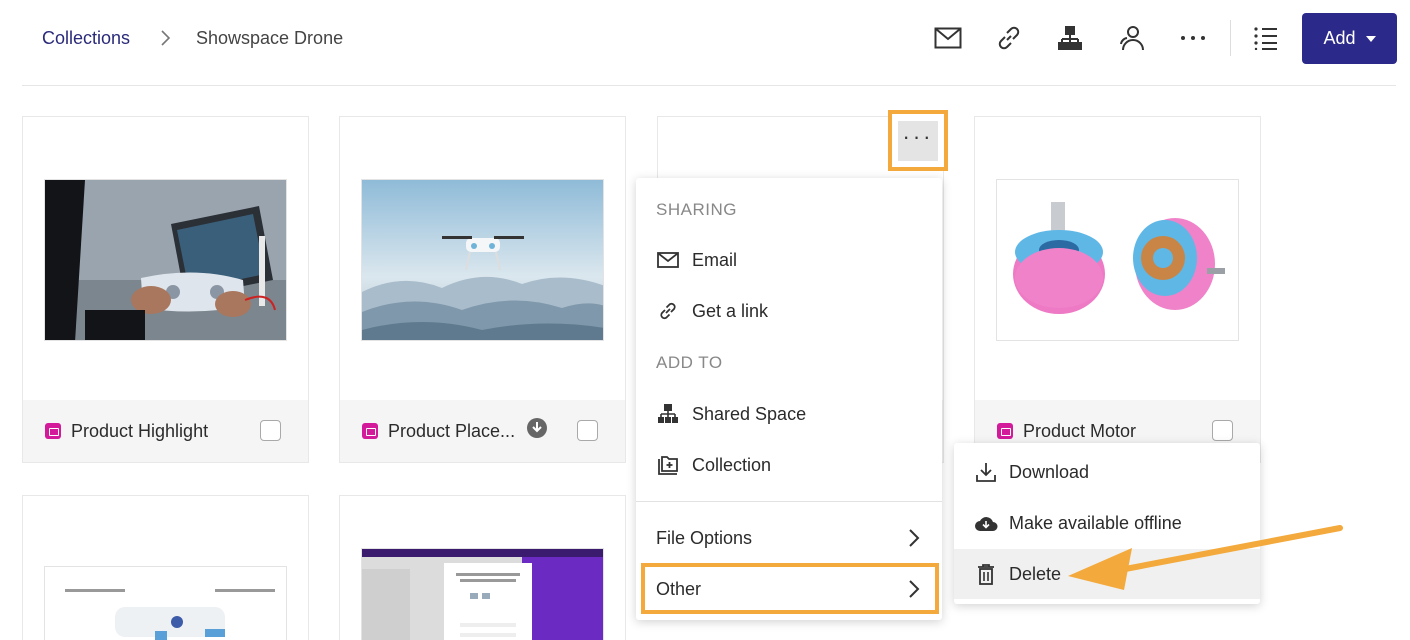 The width and height of the screenshot is (1410, 640). I want to click on menu-item-label: File Options, so click(704, 537).